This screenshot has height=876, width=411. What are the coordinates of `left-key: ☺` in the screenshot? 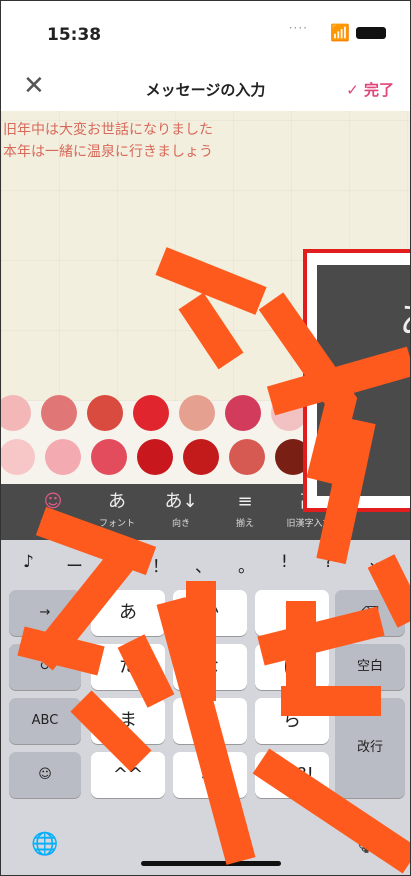 It's located at (45, 775).